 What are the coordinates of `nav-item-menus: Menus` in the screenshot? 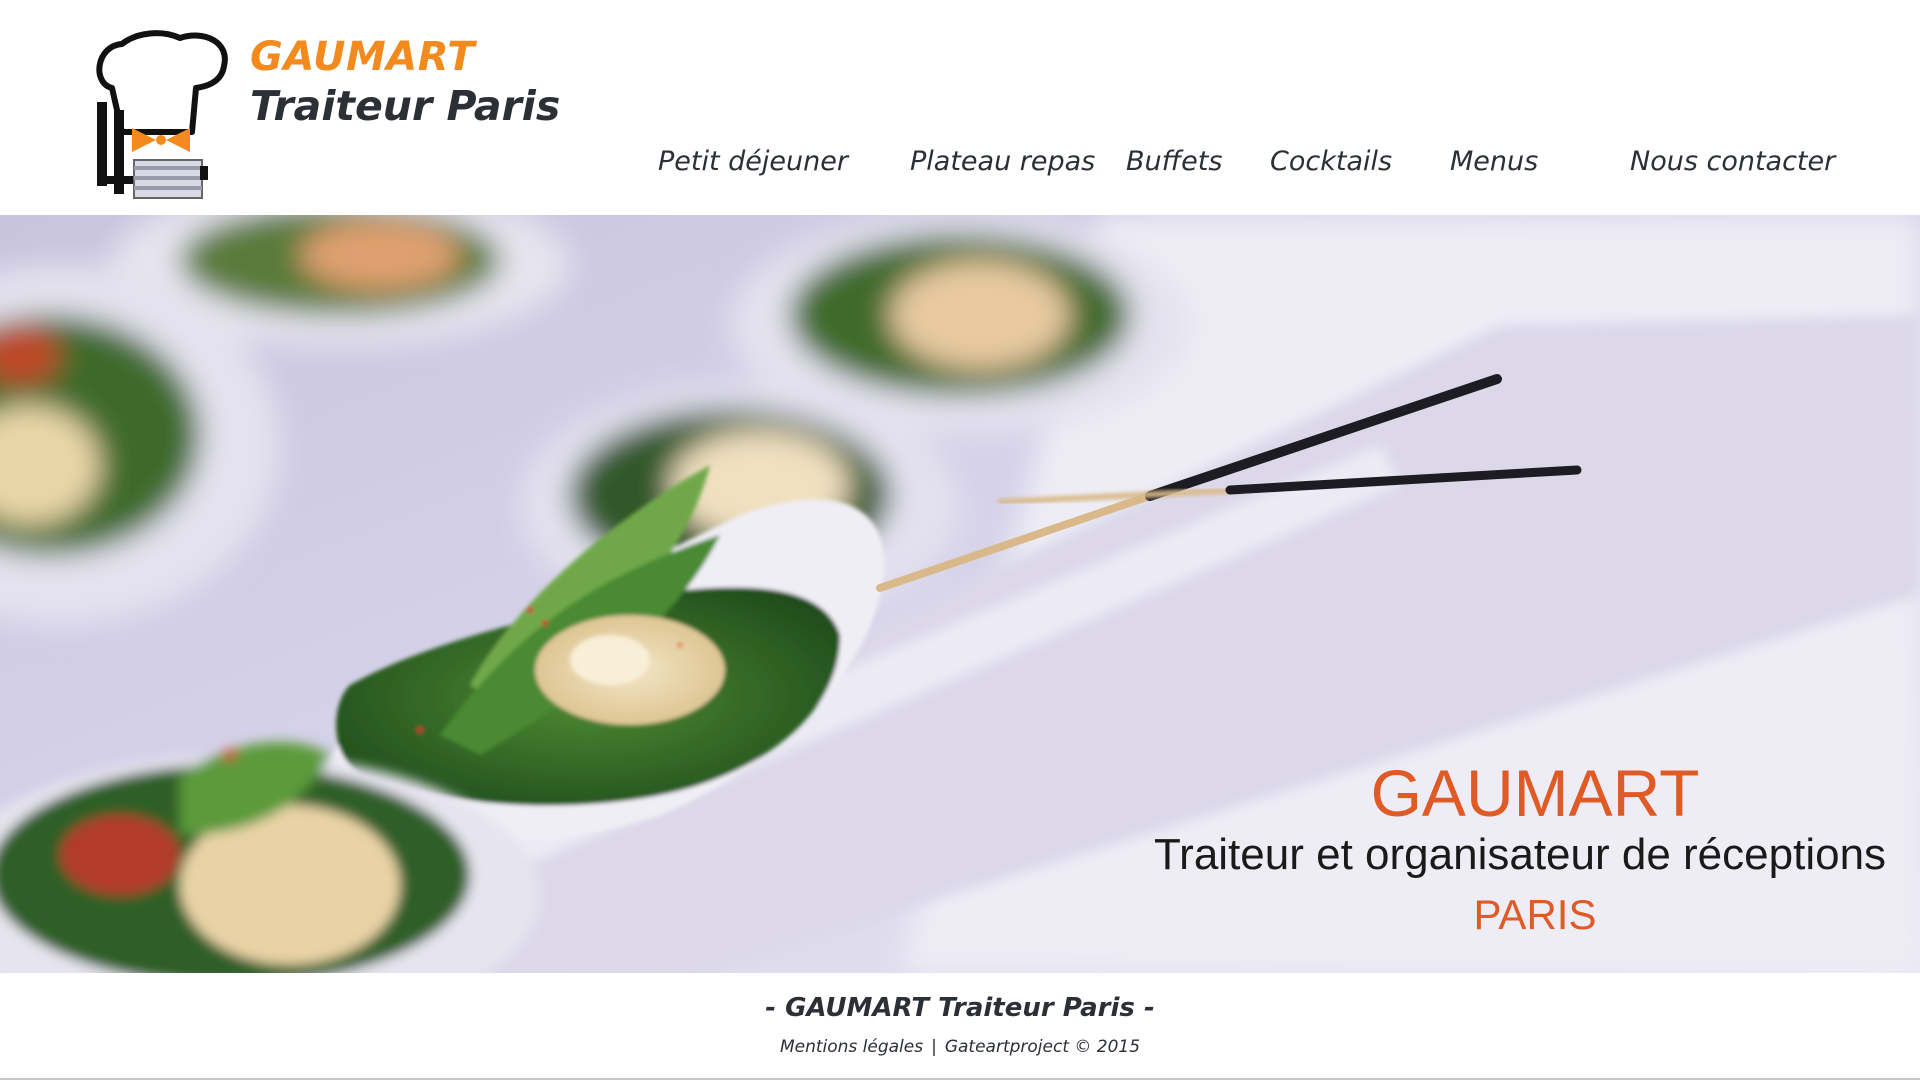 It's located at (1494, 161).